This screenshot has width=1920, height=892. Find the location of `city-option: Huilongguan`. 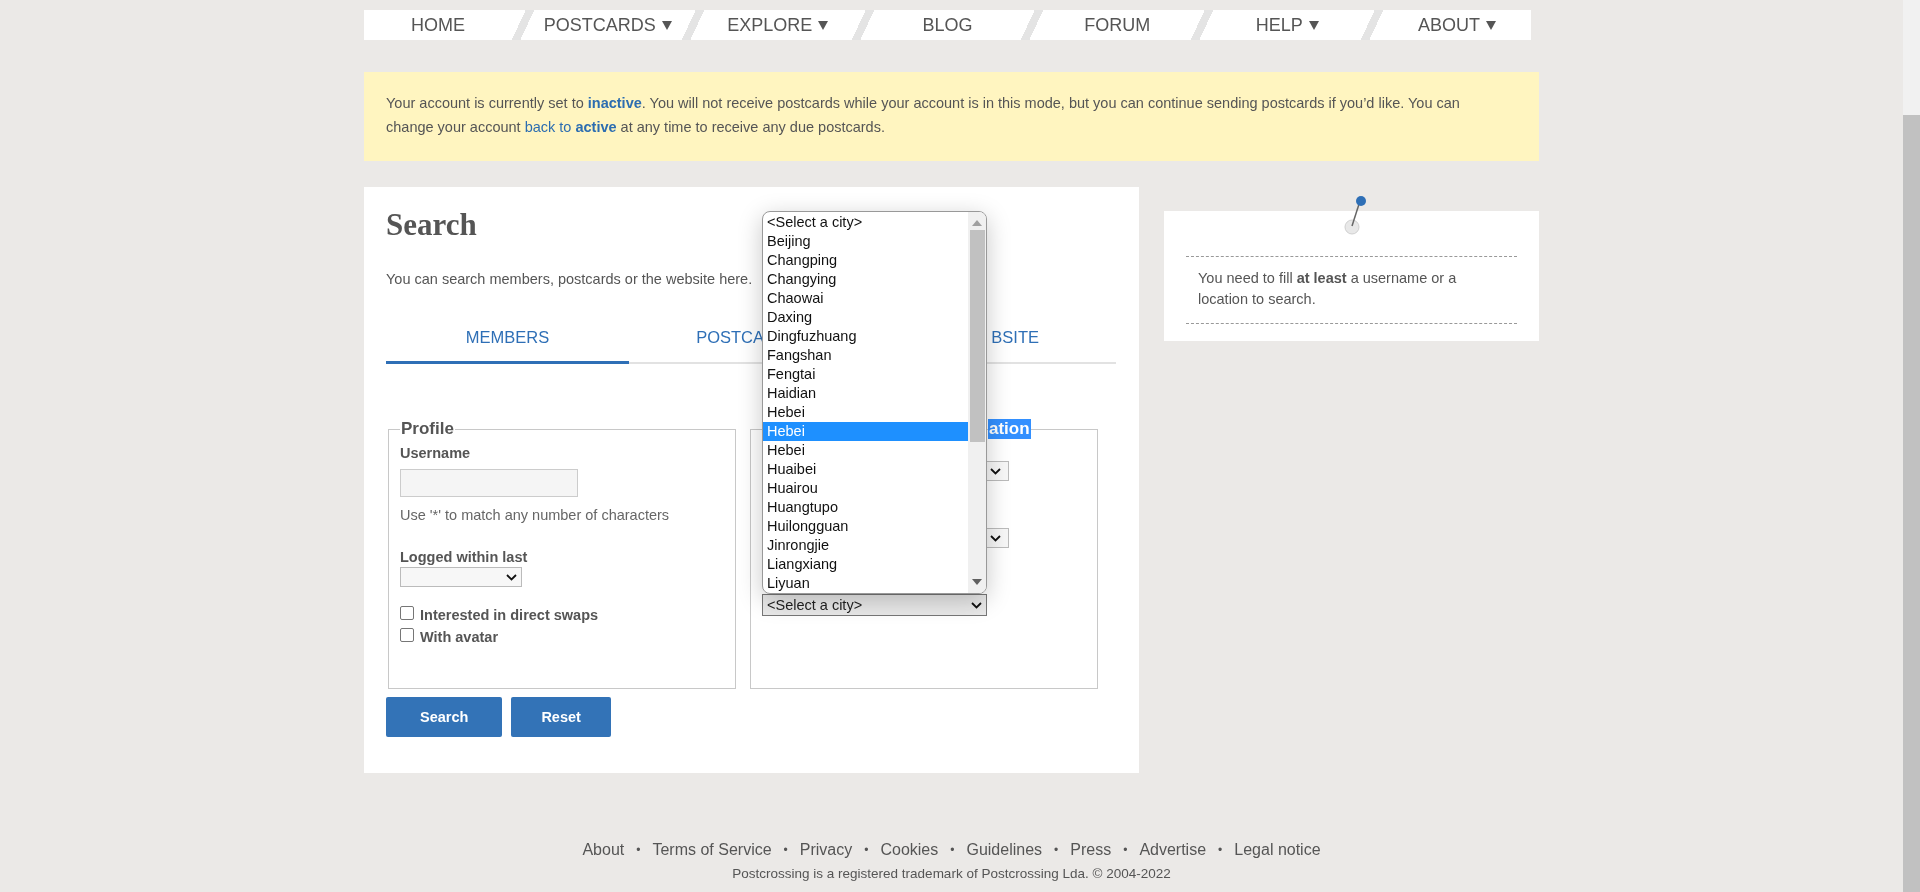

city-option: Huilongguan is located at coordinates (865, 526).